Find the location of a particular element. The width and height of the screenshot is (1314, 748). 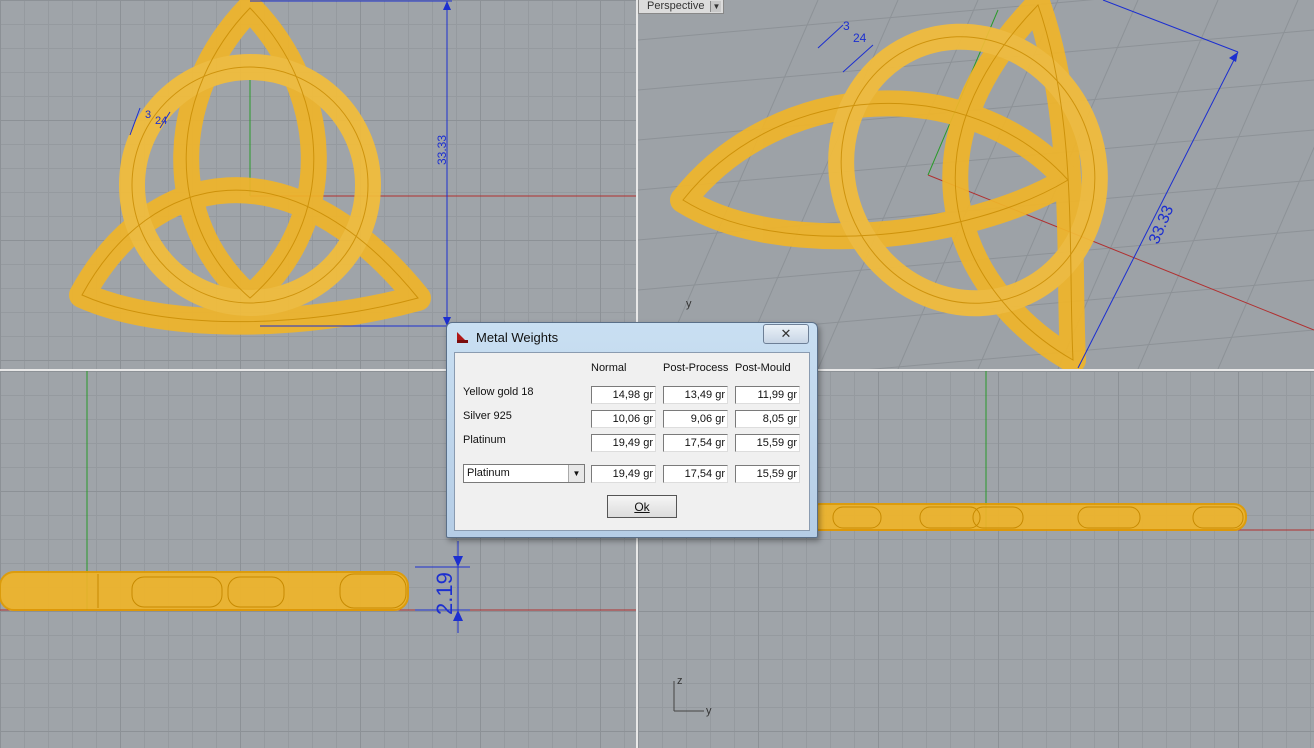

yellow-gold-post-mould-field: 11,99 gr is located at coordinates (767, 395).